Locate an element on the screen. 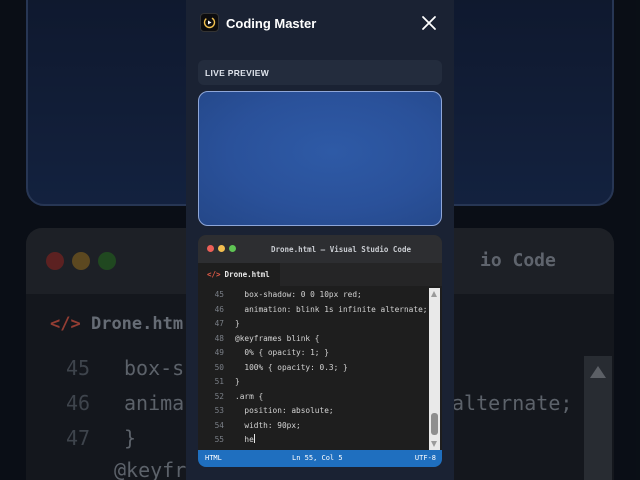  html-code-icon: </> is located at coordinates (214, 274).